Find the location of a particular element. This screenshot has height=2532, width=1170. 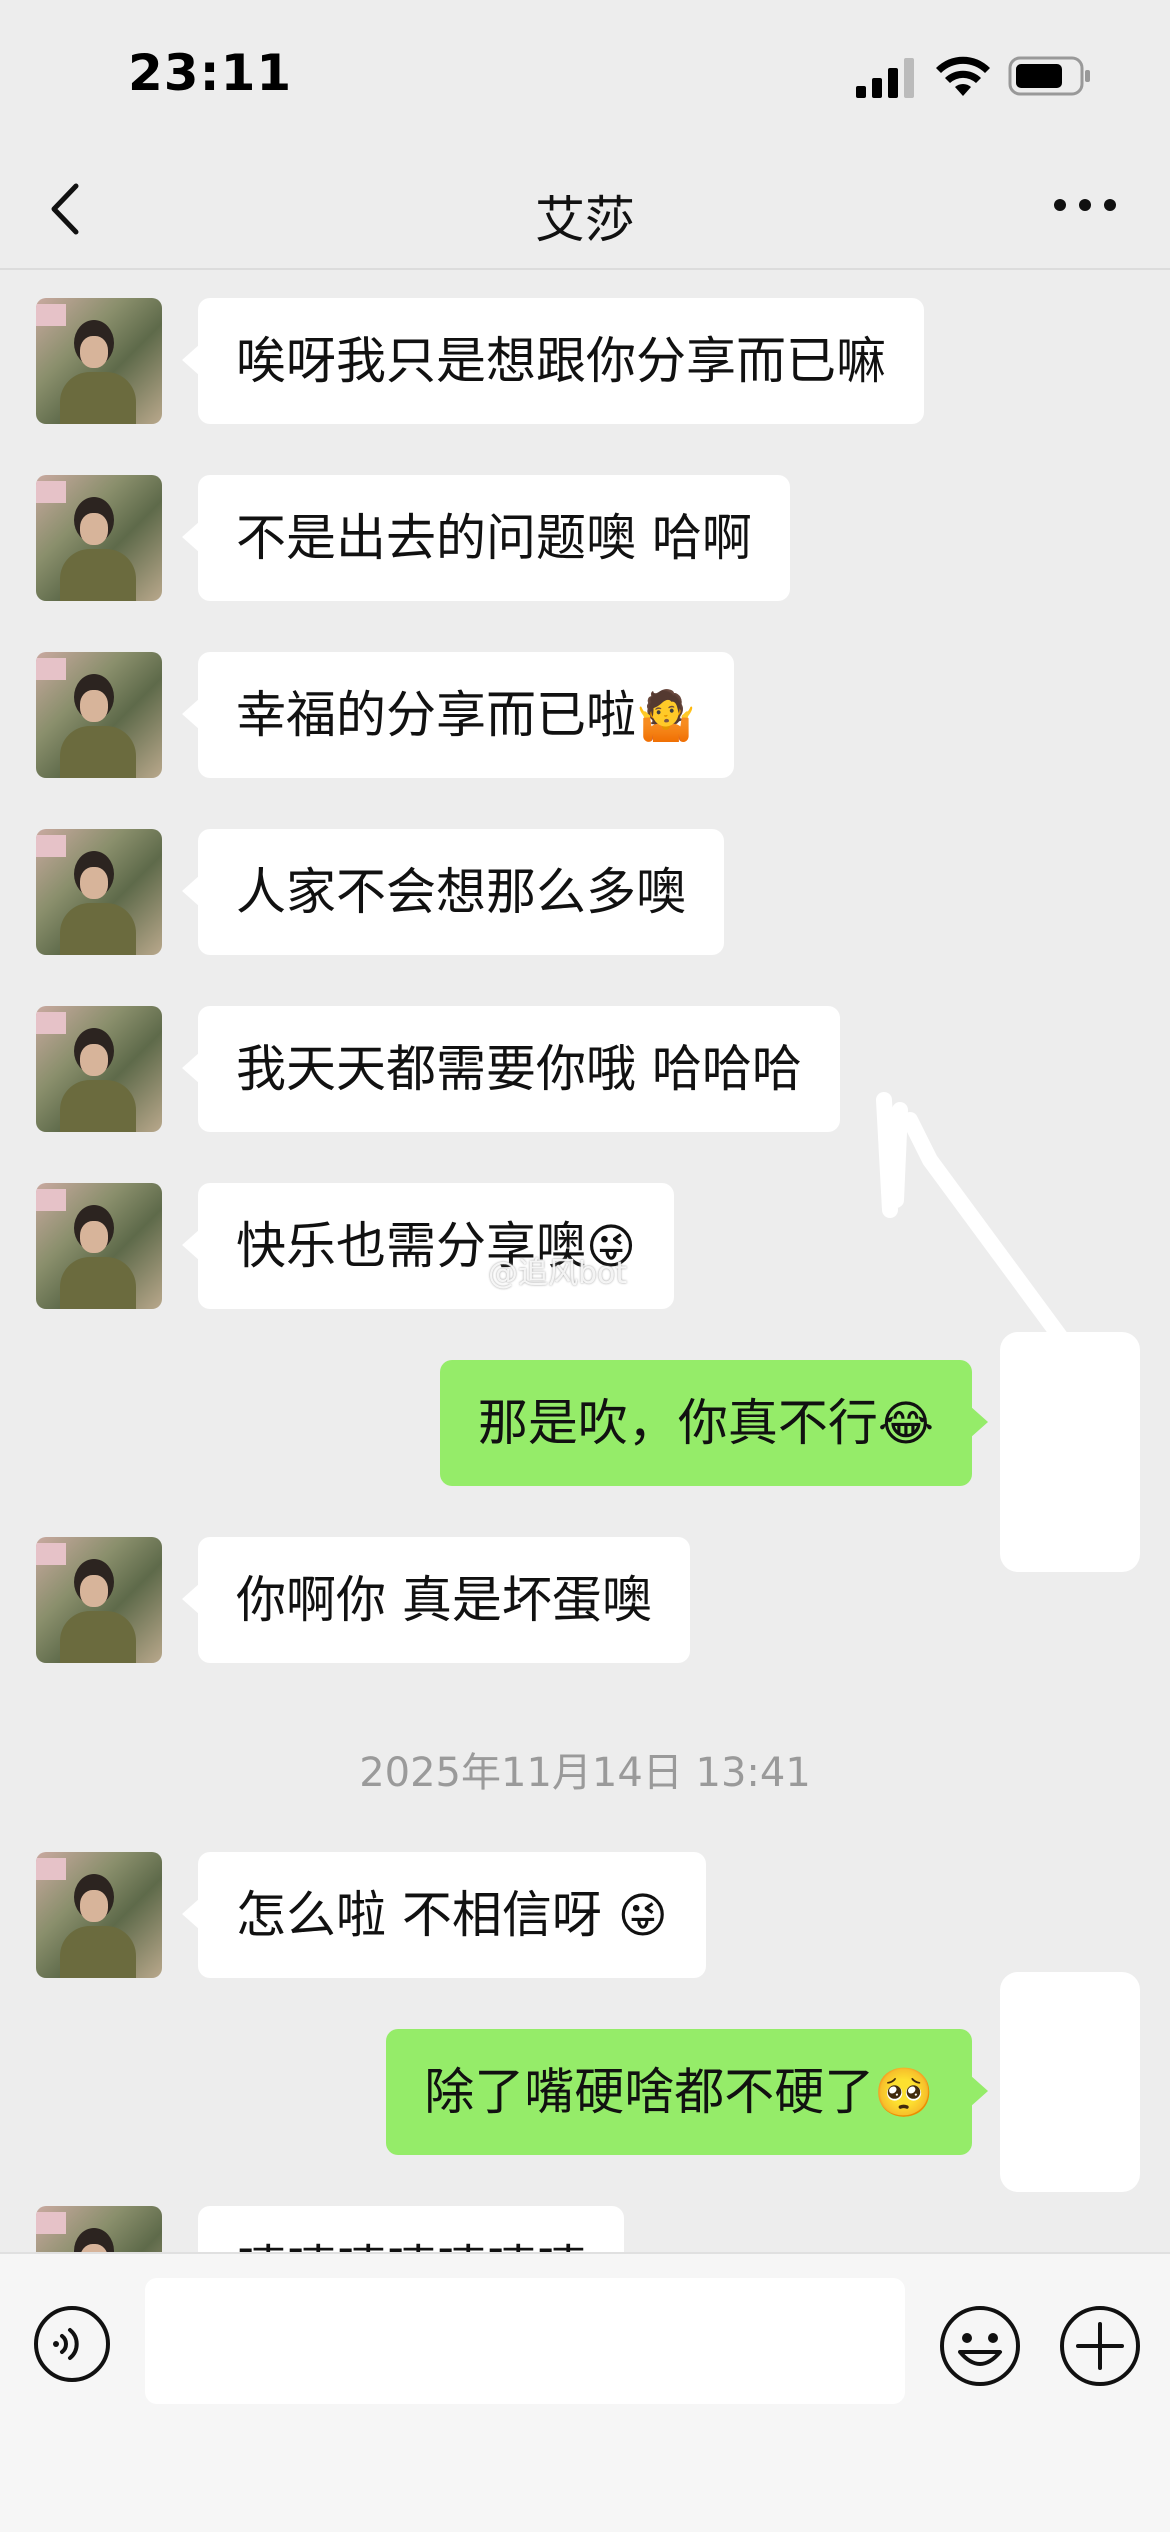

message-text: 唉呀我只是想跟你分享而已嘛 is located at coordinates (561, 361).